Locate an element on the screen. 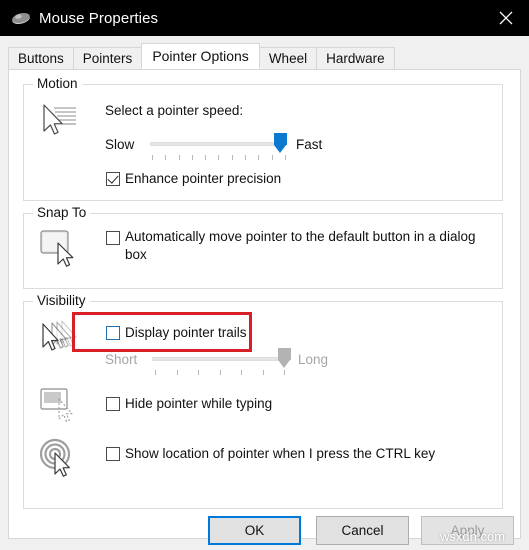  pointer-speed-slider-track is located at coordinates (218, 144).